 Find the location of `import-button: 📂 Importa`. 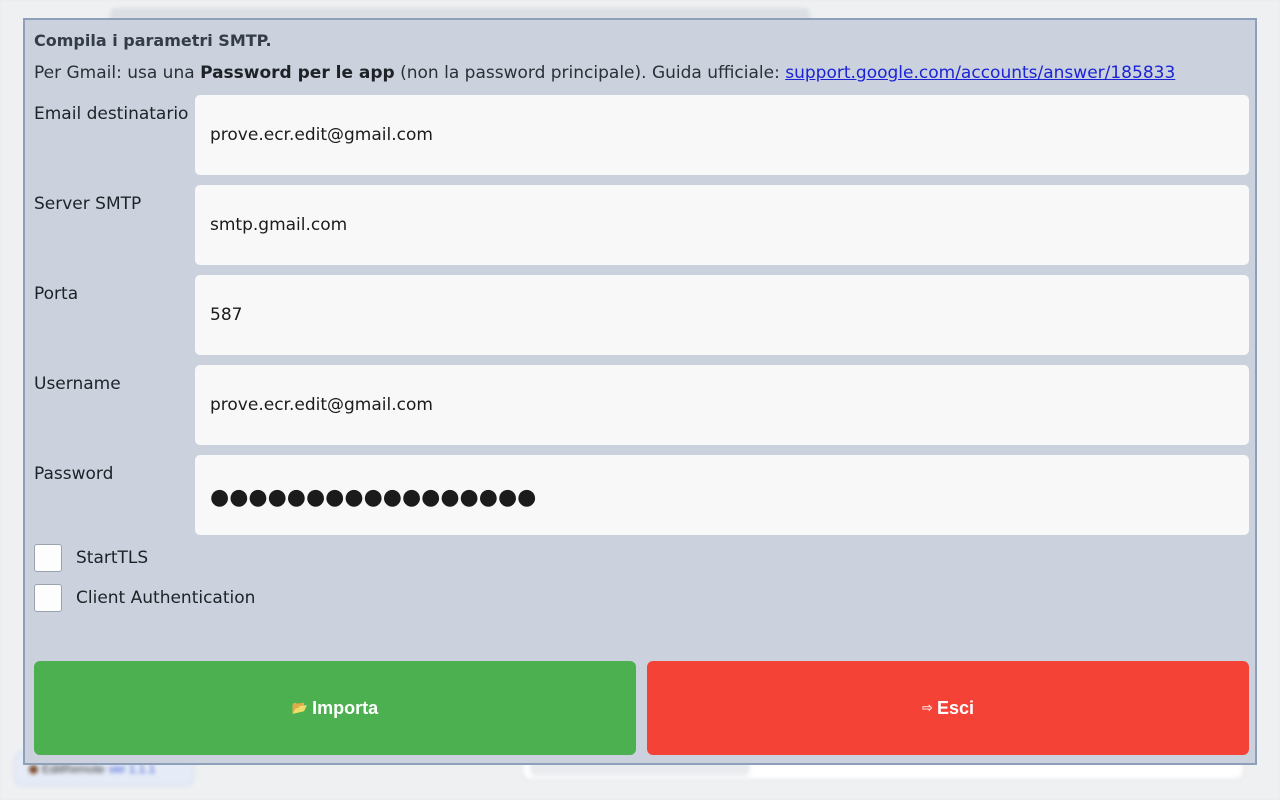

import-button: 📂 Importa is located at coordinates (335, 708).